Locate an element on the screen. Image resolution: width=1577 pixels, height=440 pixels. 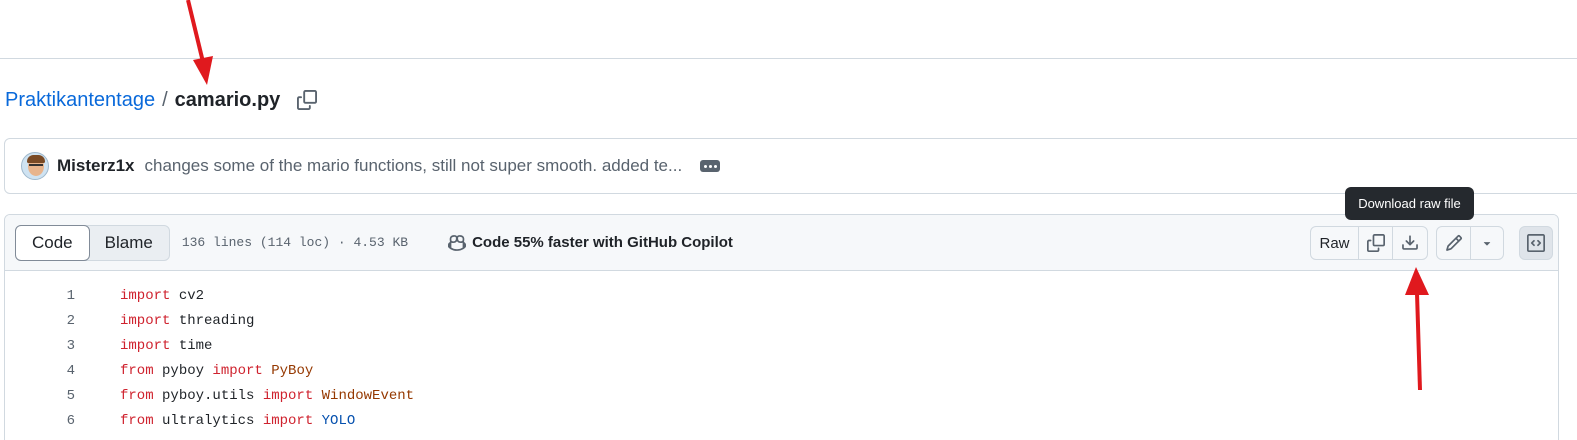
breadcrumb-repo-link: Praktikantentage is located at coordinates (80, 100).